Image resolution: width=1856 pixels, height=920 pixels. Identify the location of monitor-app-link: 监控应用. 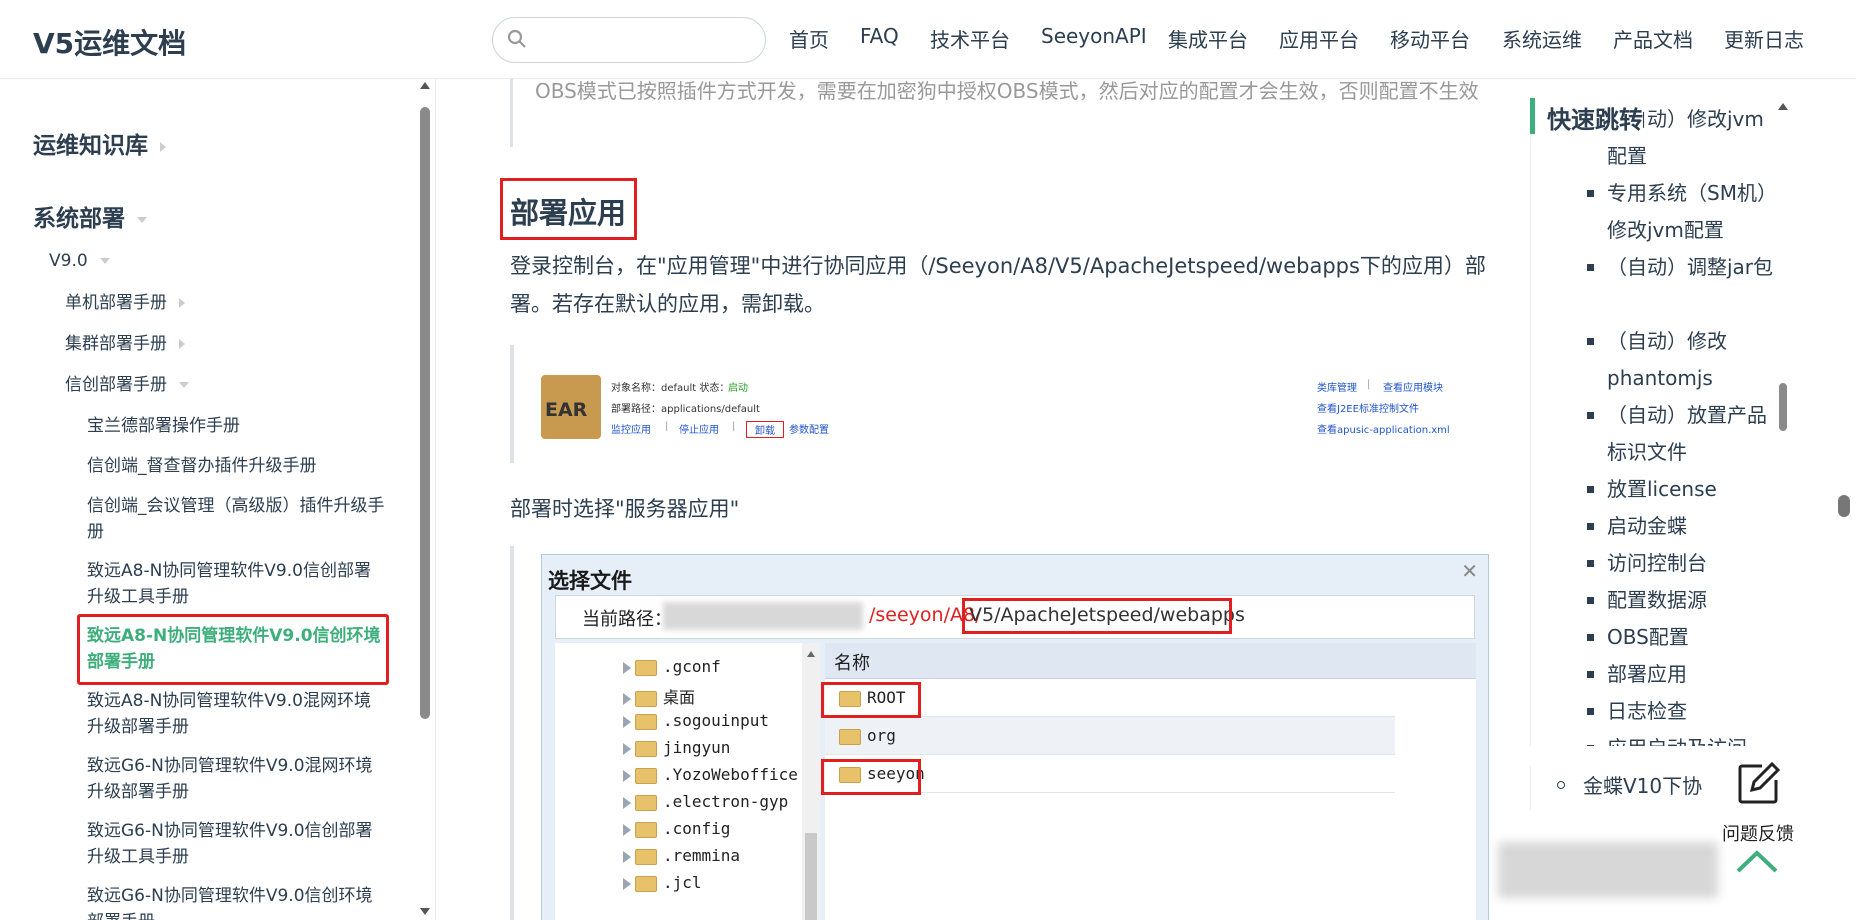
(631, 428).